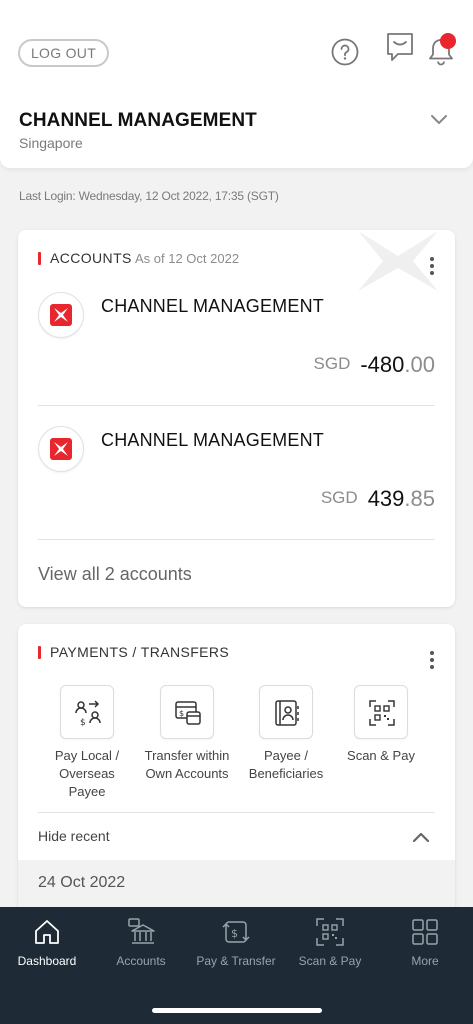  I want to click on profile-name: CHANNEL MANAGEMENT, so click(138, 121).